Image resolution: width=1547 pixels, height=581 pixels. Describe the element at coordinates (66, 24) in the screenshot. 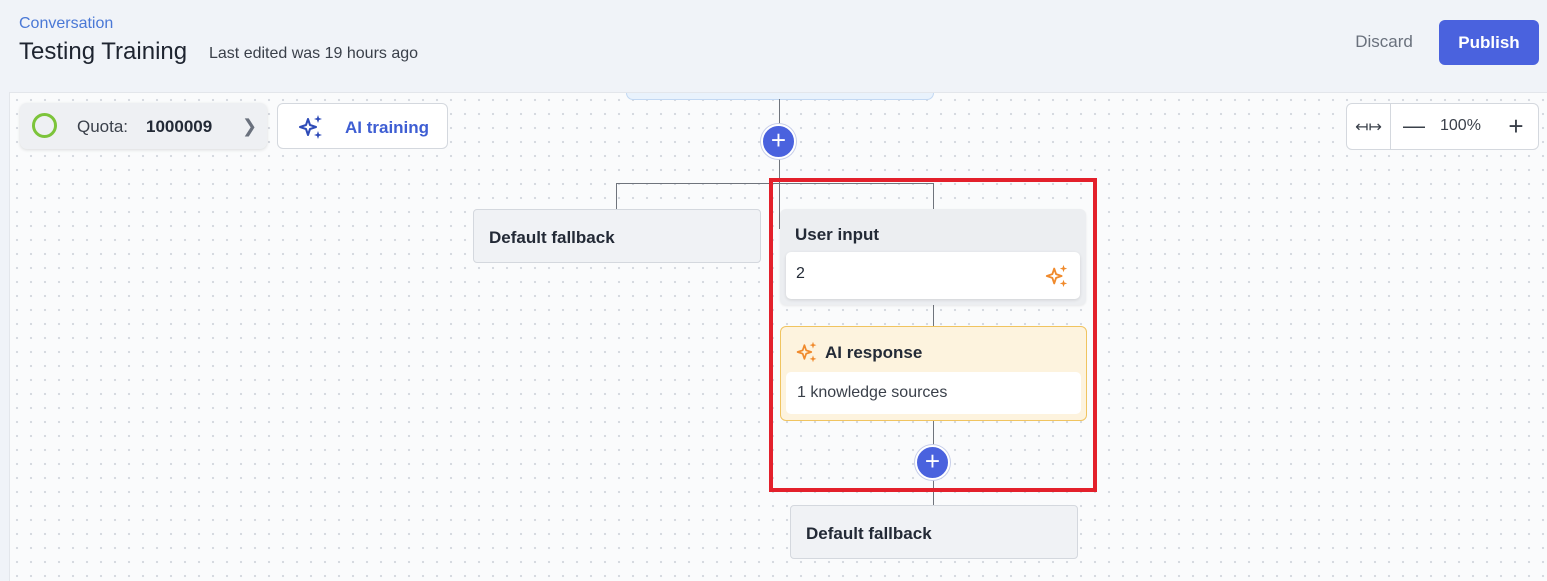

I see `breadcrumb-conversation: Conversation` at that location.